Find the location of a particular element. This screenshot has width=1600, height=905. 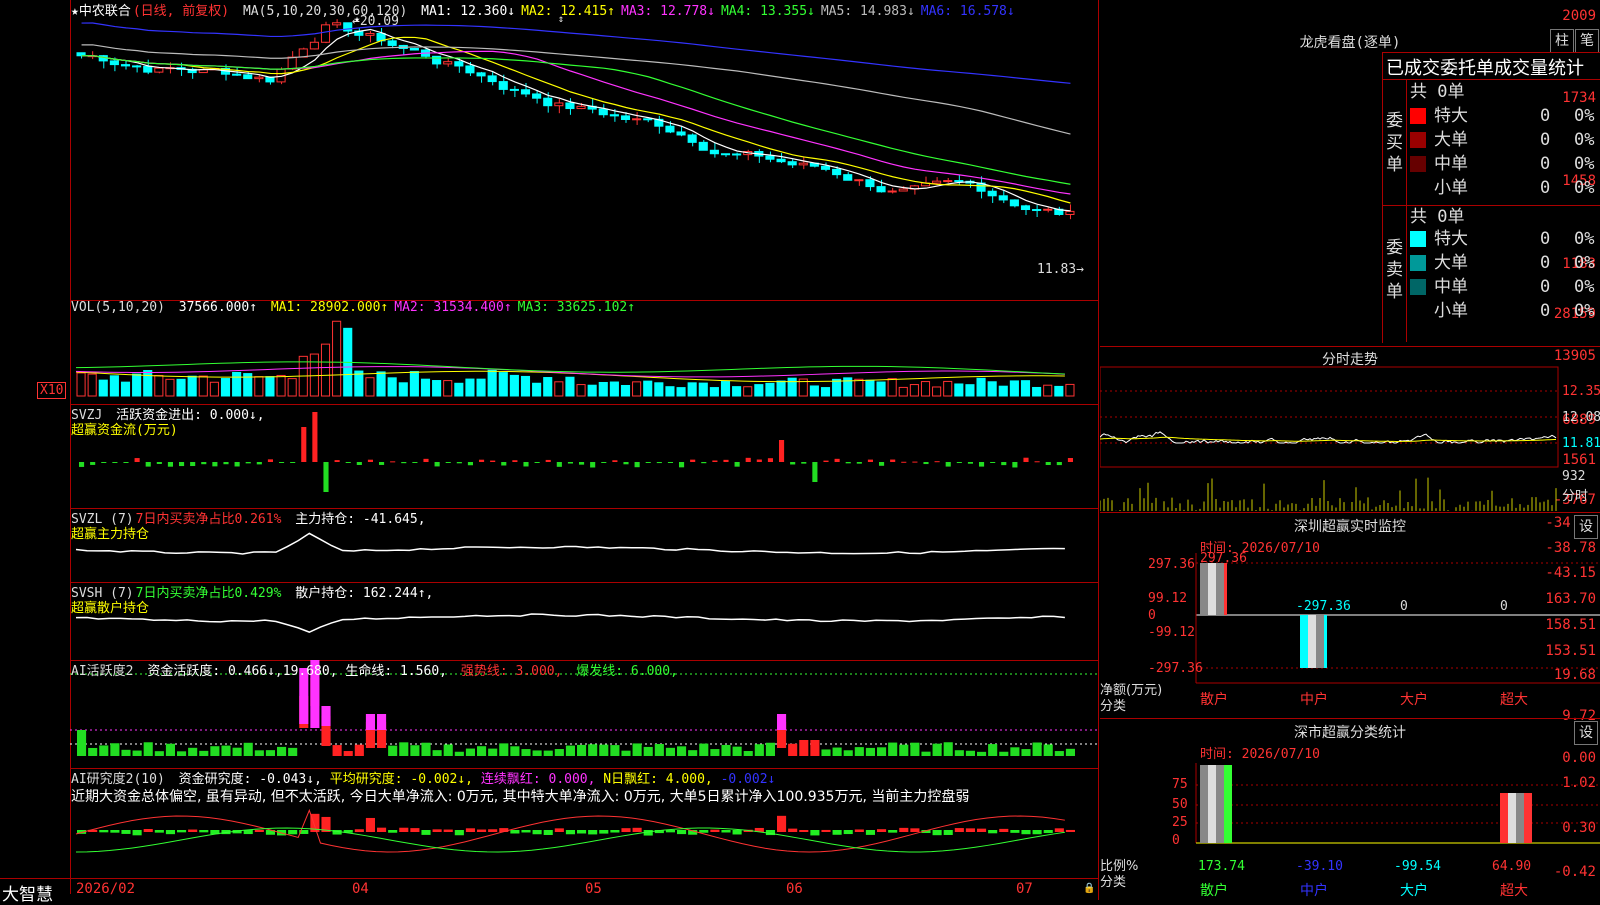

stats-category: 散户 is located at coordinates (1214, 891).